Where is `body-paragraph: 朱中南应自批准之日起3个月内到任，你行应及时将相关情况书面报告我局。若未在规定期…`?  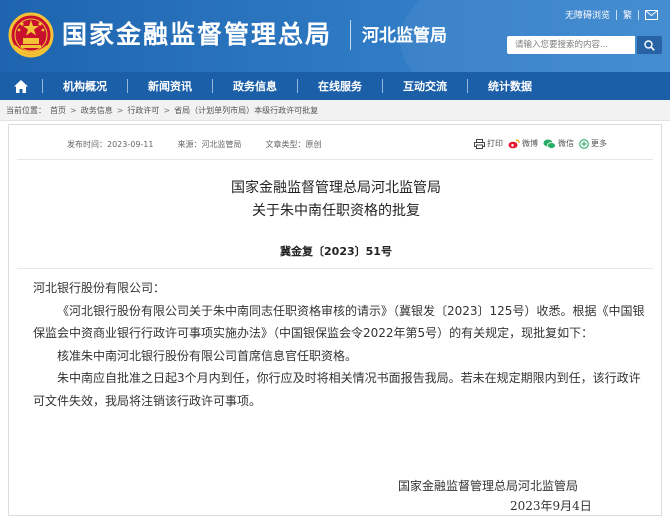 body-paragraph: 朱中南应自批准之日起3个月内到任，你行应及时将相关情况书面报告我局。若未在规定期… is located at coordinates (337, 389).